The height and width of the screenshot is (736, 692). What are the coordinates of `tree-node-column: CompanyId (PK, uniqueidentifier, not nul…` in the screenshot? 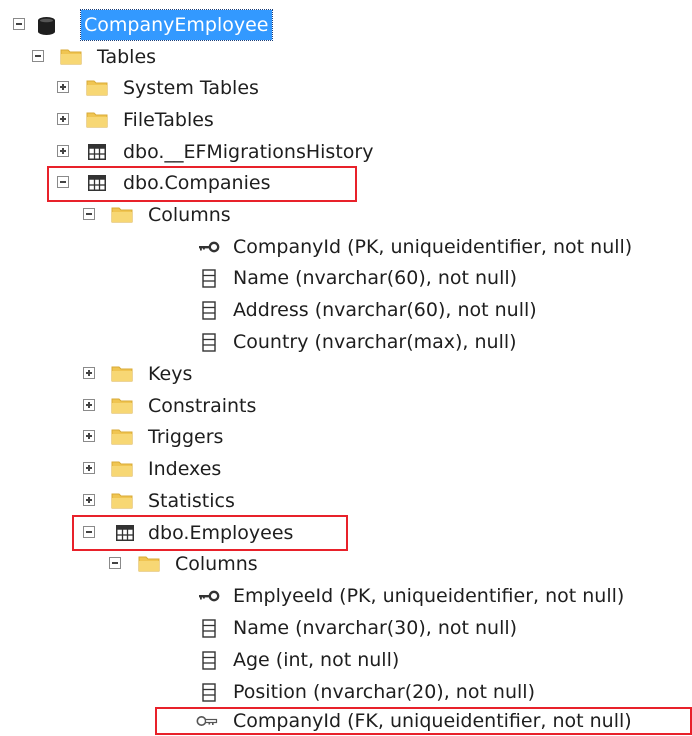 It's located at (346, 247).